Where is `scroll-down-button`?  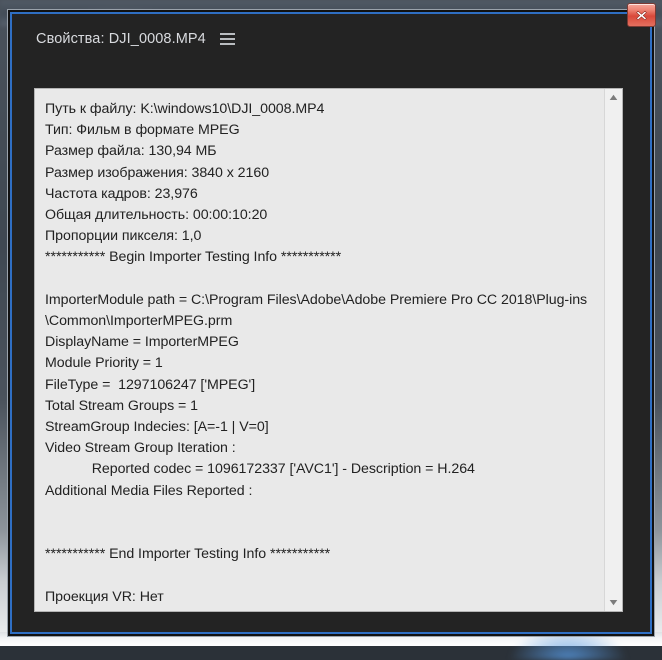
scroll-down-button is located at coordinates (613, 602).